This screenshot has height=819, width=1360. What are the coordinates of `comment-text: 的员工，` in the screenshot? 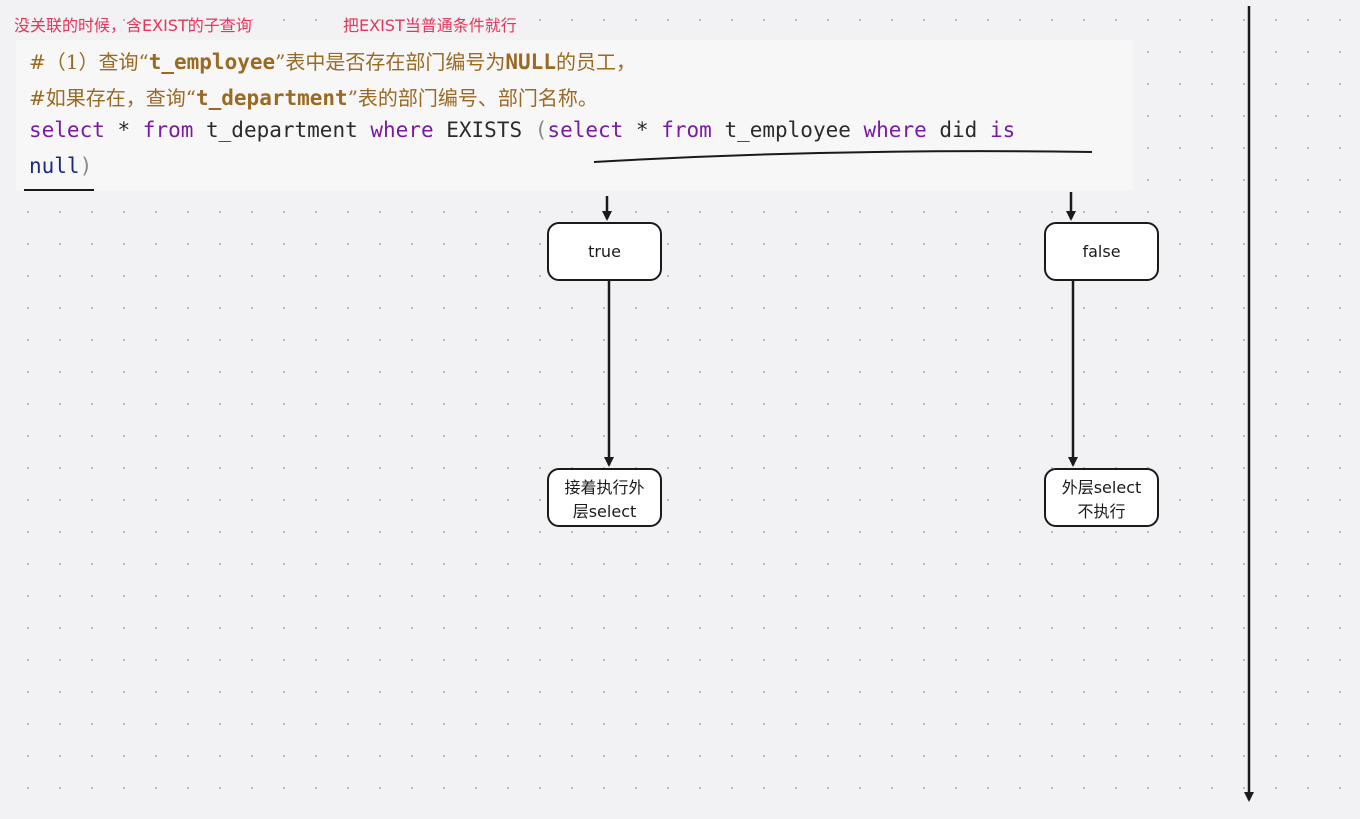 It's located at (595, 62).